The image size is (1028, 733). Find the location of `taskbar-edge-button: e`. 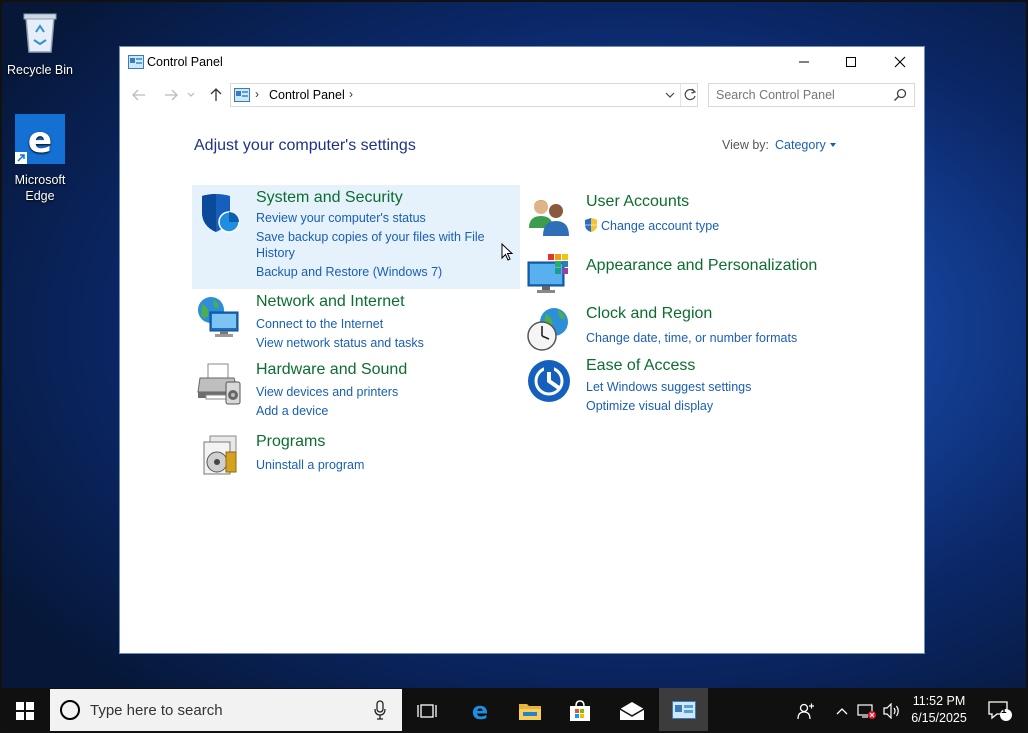

taskbar-edge-button: e is located at coordinates (480, 710).